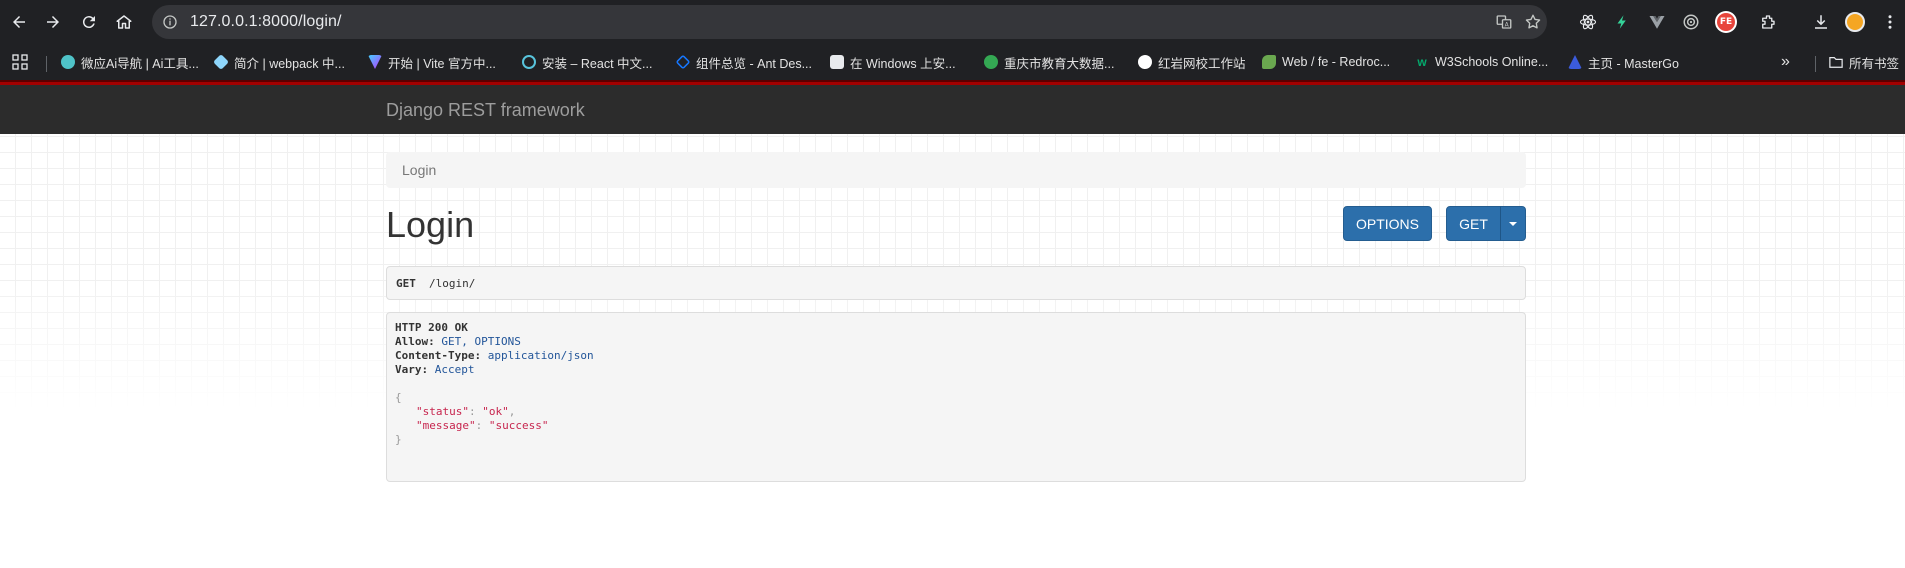 This screenshot has height=568, width=1905. Describe the element at coordinates (1855, 22) in the screenshot. I see `profile-avatar-icon` at that location.